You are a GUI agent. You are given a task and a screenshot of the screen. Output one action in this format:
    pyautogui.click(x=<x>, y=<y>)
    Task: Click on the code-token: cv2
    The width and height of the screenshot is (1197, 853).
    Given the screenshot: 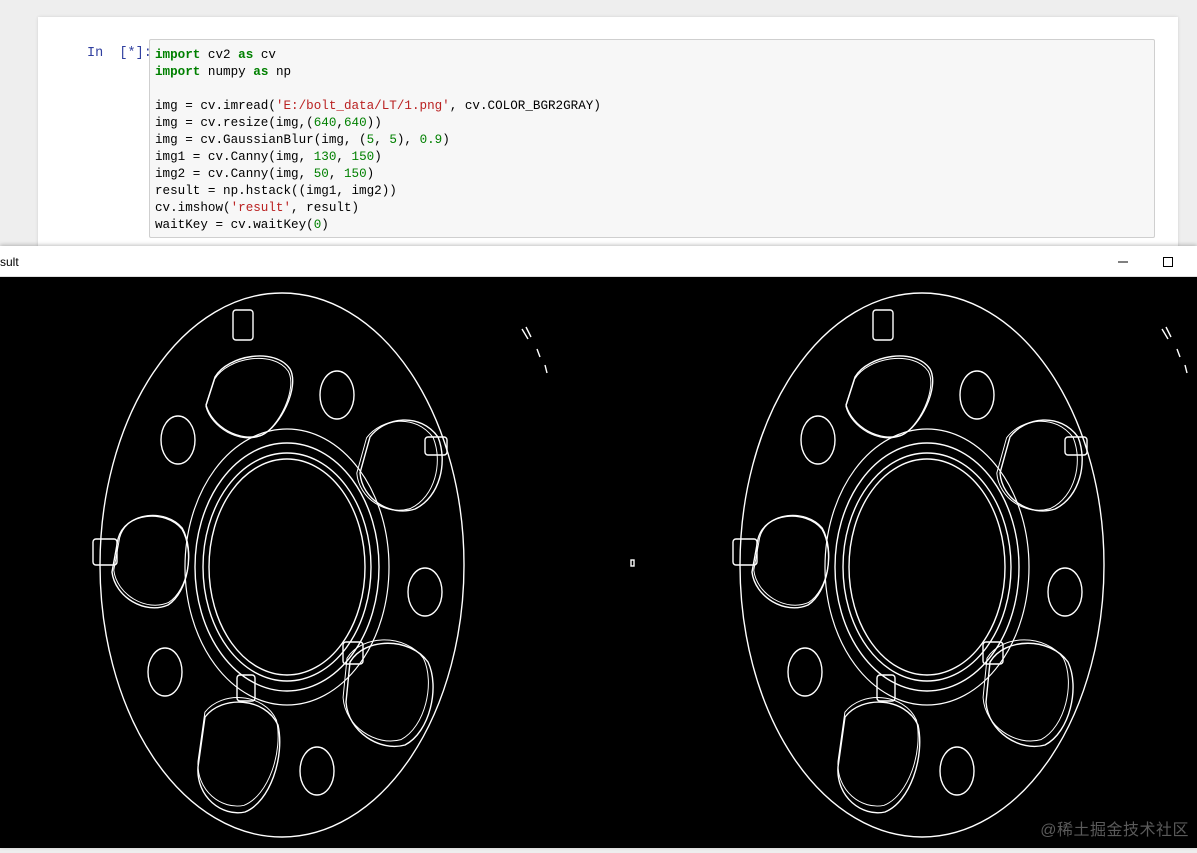 What is the action you would take?
    pyautogui.click(x=219, y=55)
    